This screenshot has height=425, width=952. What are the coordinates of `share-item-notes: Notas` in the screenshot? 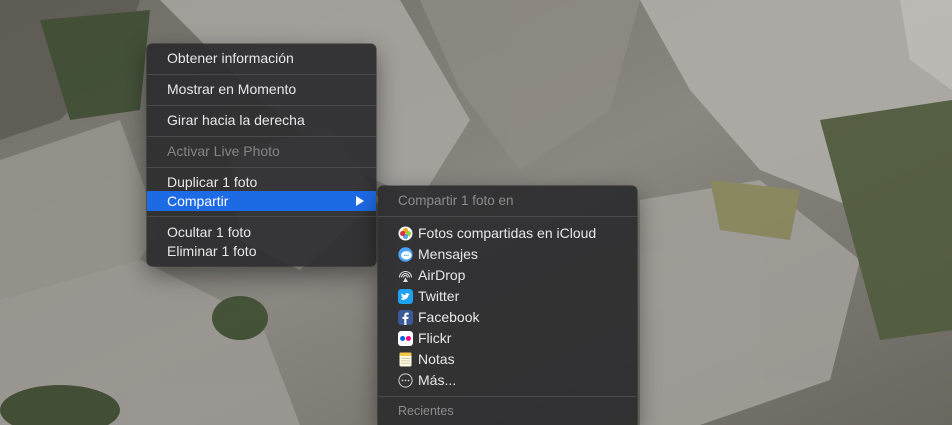 It's located at (517, 359).